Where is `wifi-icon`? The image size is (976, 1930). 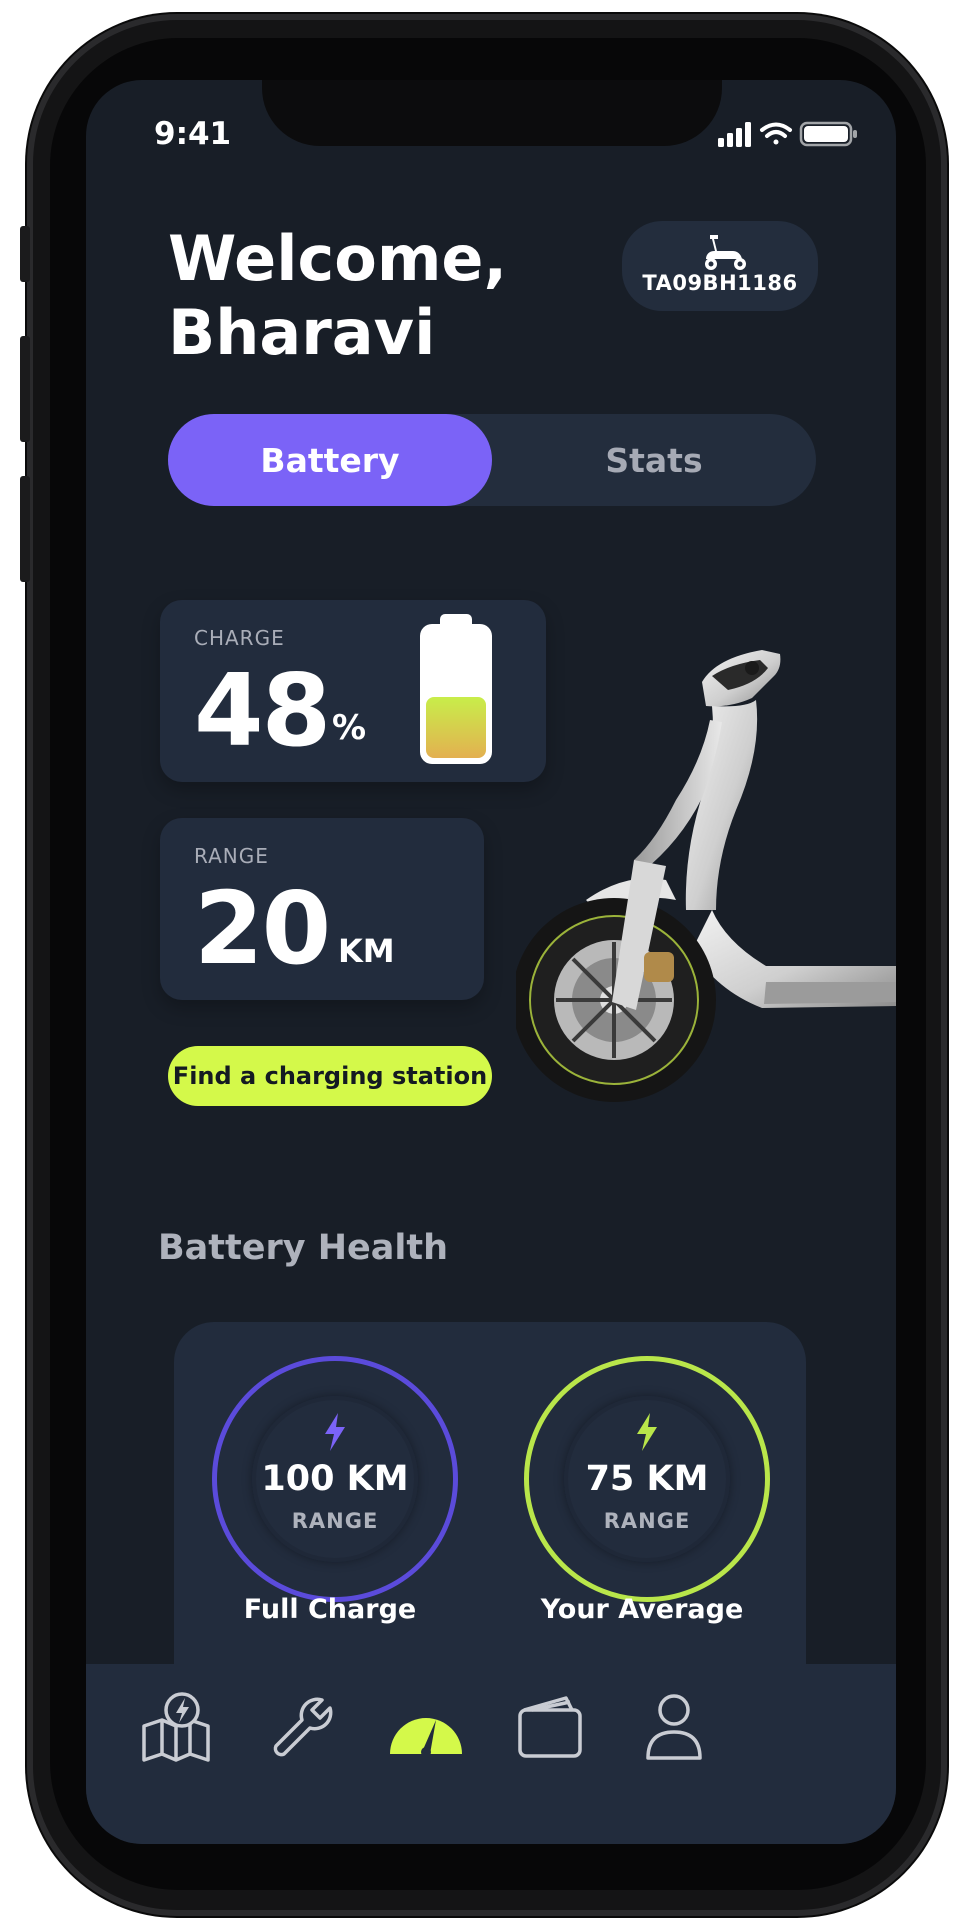 wifi-icon is located at coordinates (776, 133).